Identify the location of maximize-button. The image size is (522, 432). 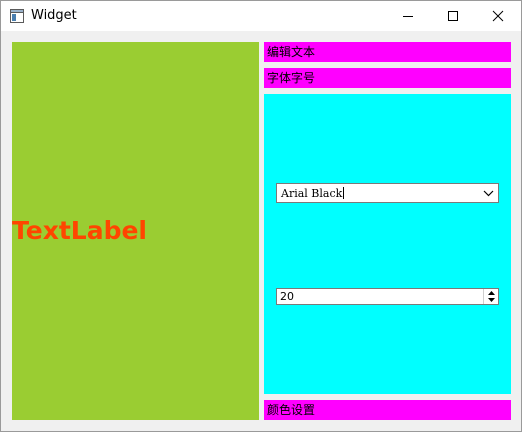
(453, 16).